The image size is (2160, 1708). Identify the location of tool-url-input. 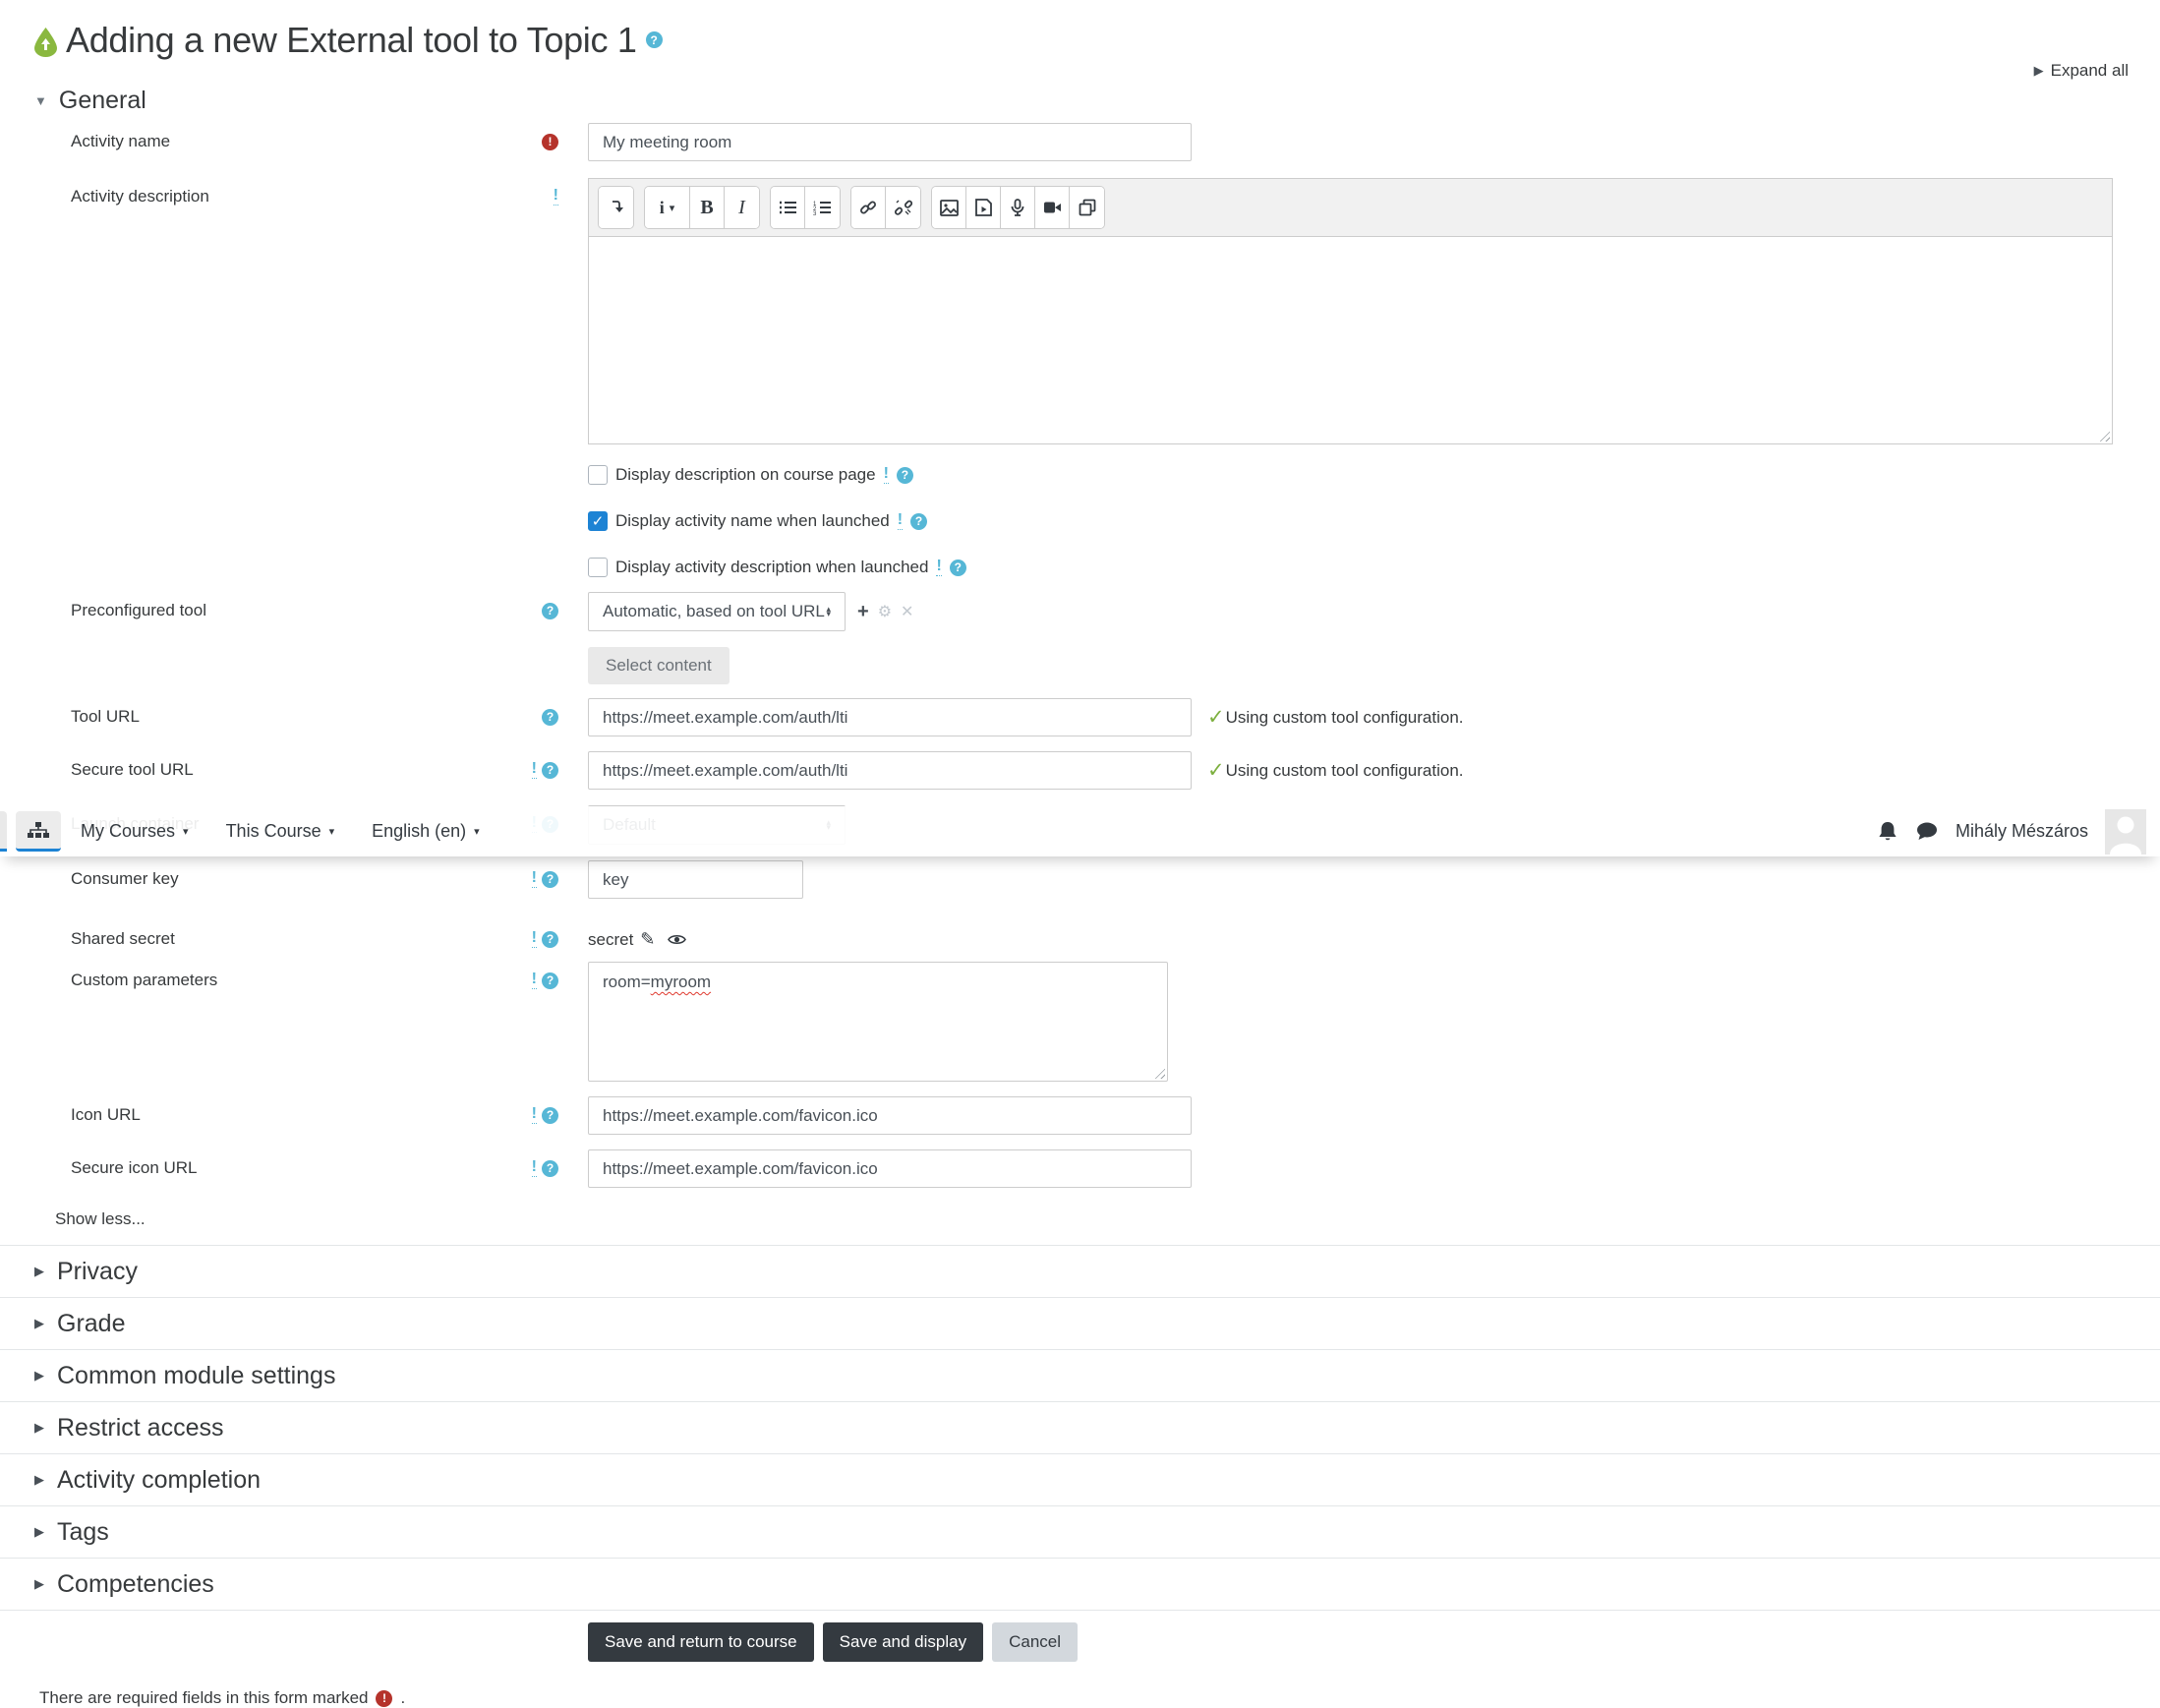
(890, 717).